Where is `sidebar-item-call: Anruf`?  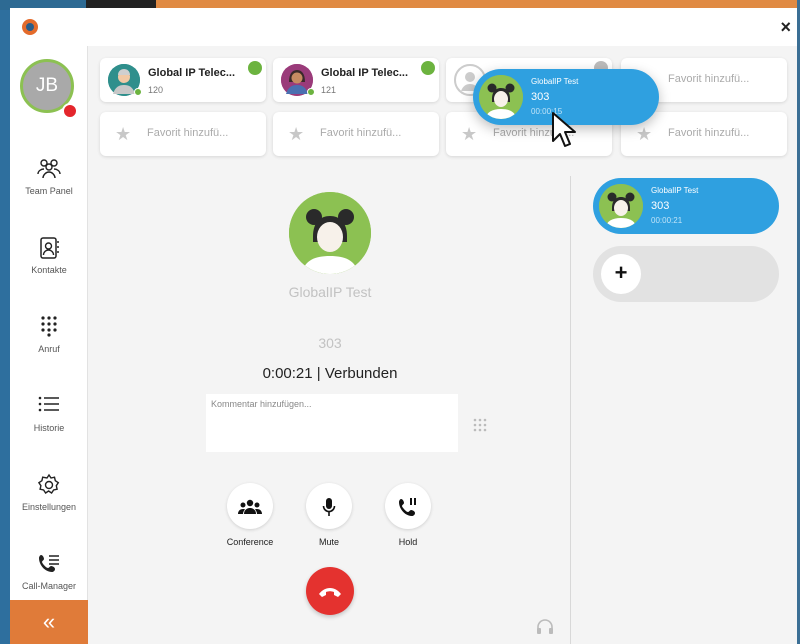
sidebar-item-call: Anruf is located at coordinates (49, 334).